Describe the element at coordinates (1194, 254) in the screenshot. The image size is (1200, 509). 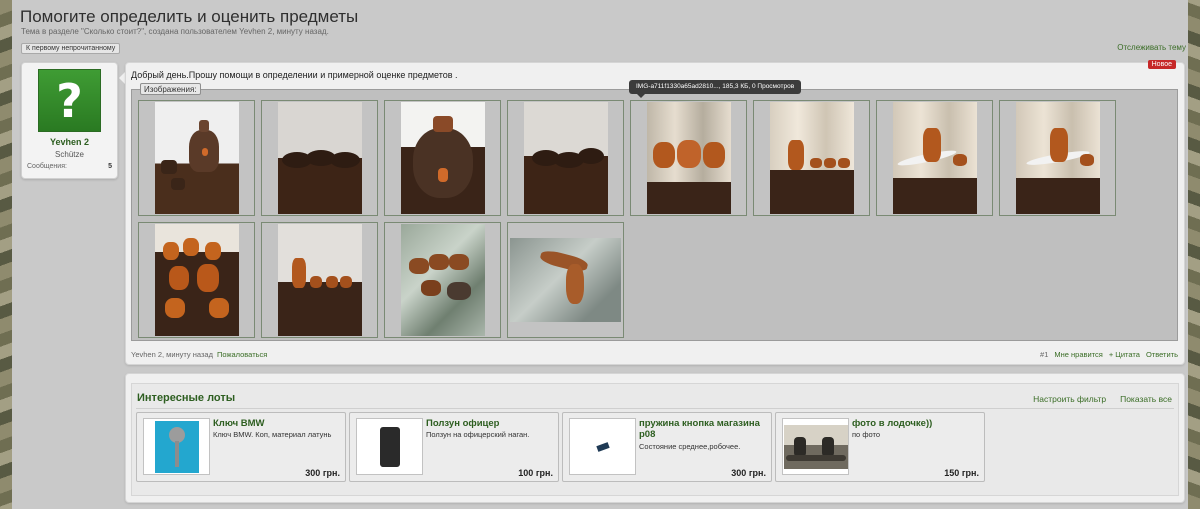
I see `camo-border-right` at that location.